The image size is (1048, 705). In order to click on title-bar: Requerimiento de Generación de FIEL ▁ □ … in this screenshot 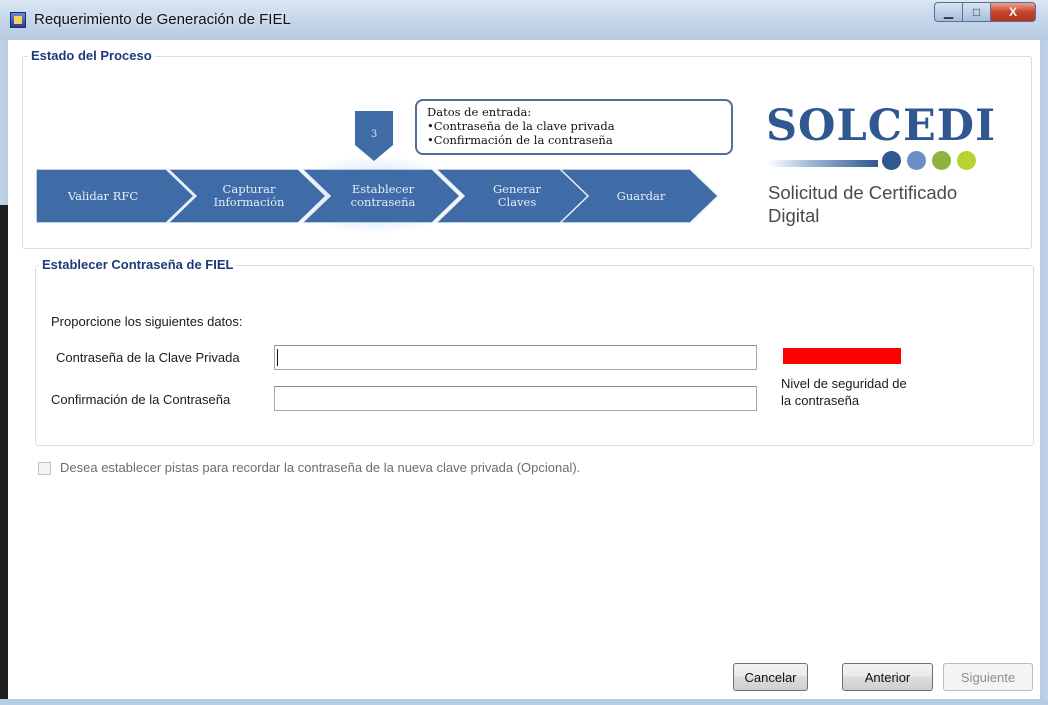, I will do `click(524, 20)`.